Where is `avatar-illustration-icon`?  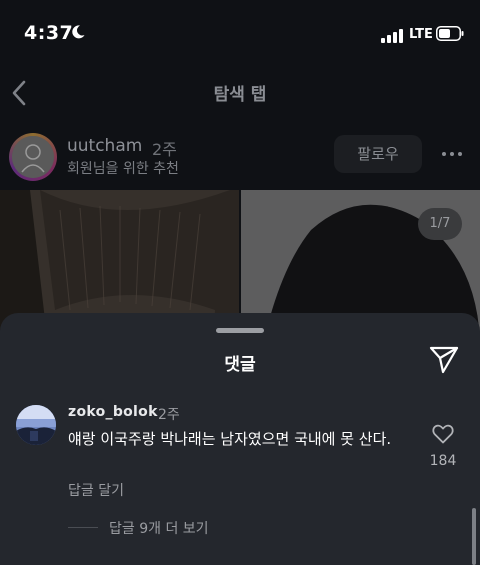
avatar-illustration-icon is located at coordinates (33, 157).